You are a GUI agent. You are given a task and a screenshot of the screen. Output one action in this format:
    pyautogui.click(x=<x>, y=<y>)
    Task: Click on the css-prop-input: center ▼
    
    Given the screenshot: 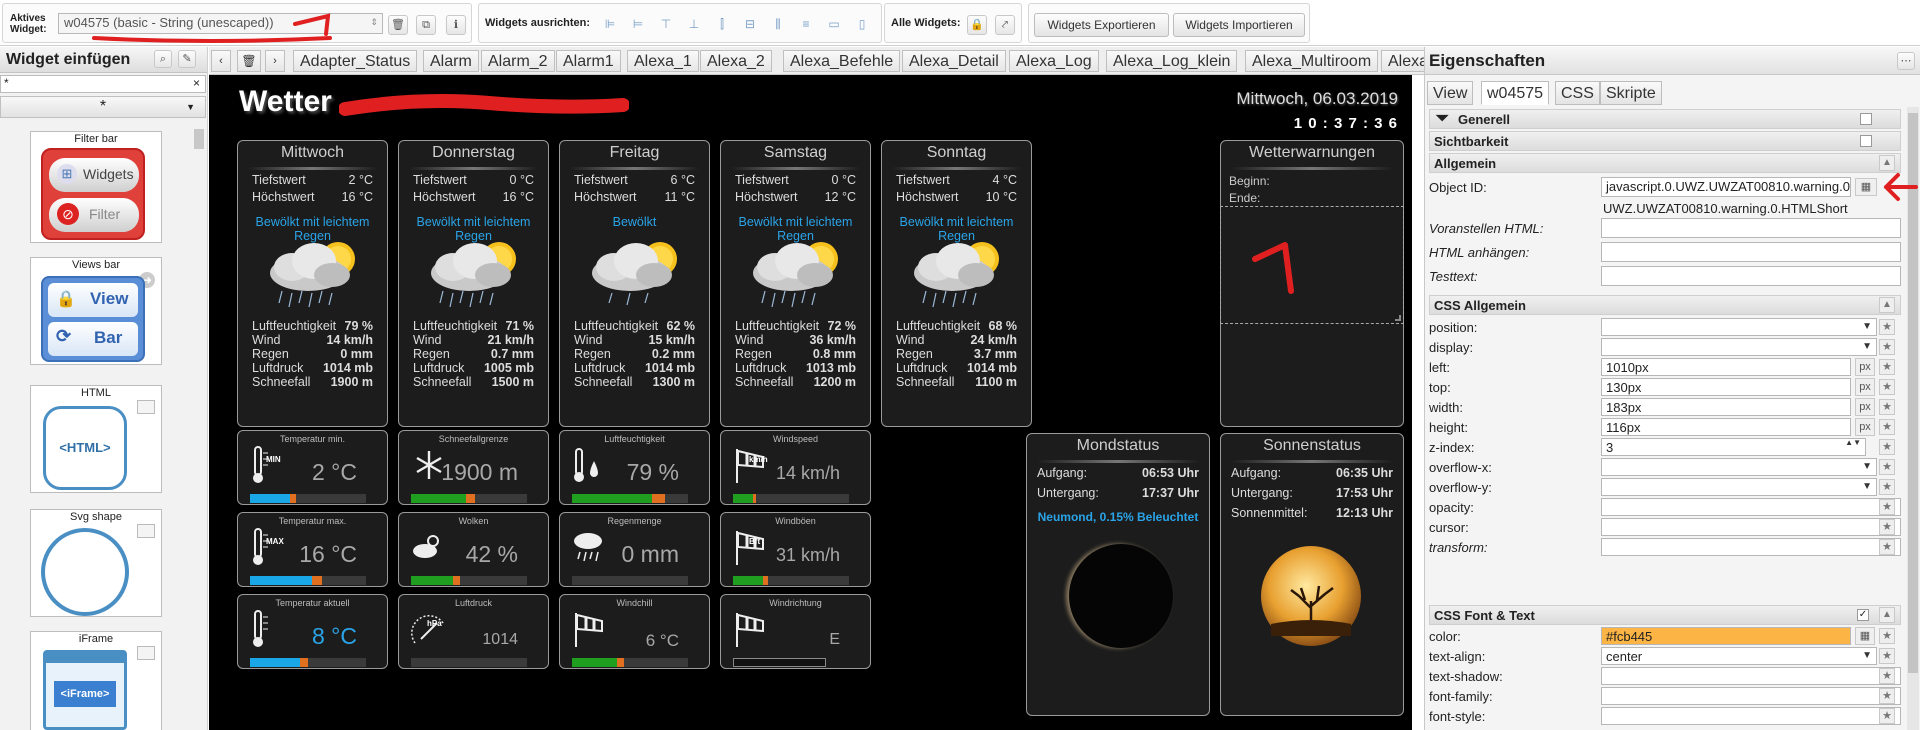 What is the action you would take?
    pyautogui.click(x=1739, y=656)
    